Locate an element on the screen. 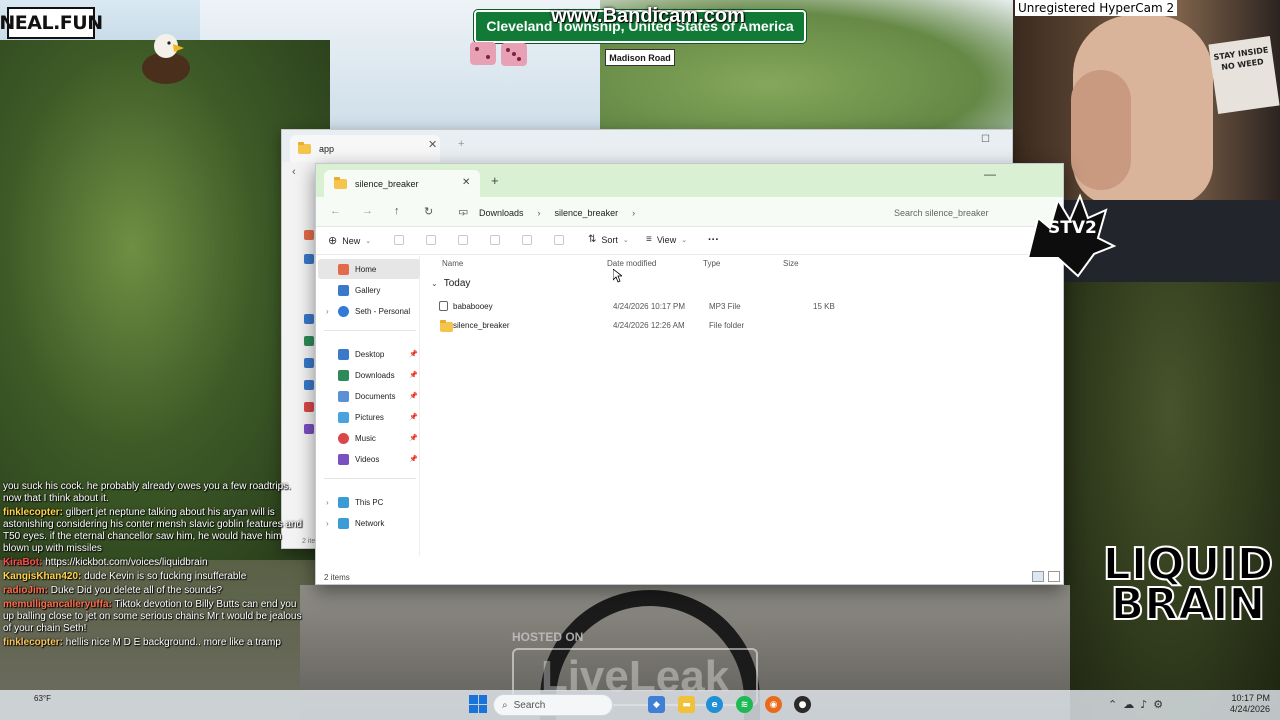 This screenshot has width=1280, height=720. view-button-label: View is located at coordinates (666, 239).